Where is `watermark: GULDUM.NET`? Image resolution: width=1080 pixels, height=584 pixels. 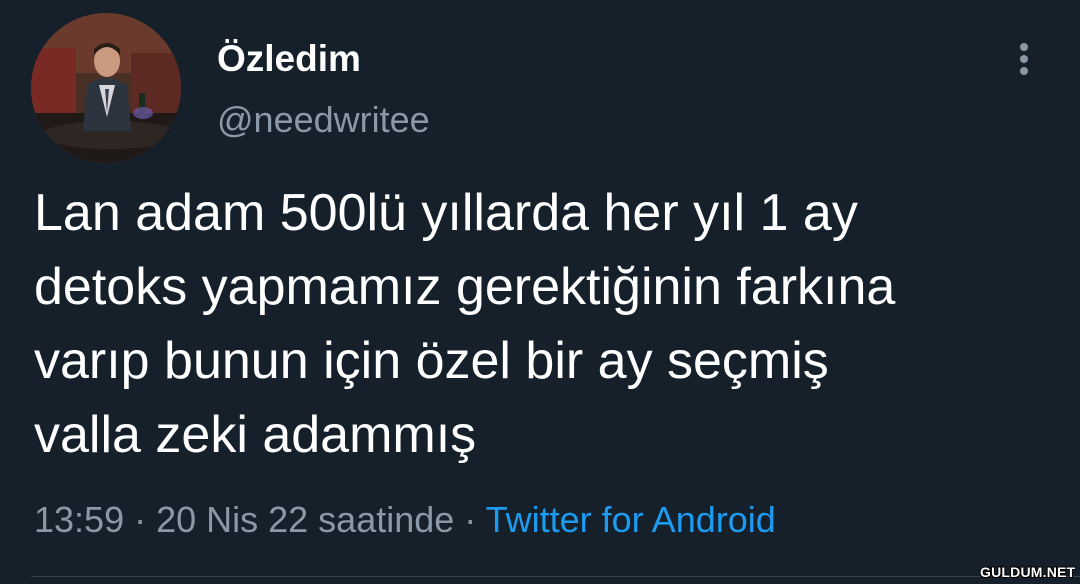
watermark: GULDUM.NET is located at coordinates (1028, 572).